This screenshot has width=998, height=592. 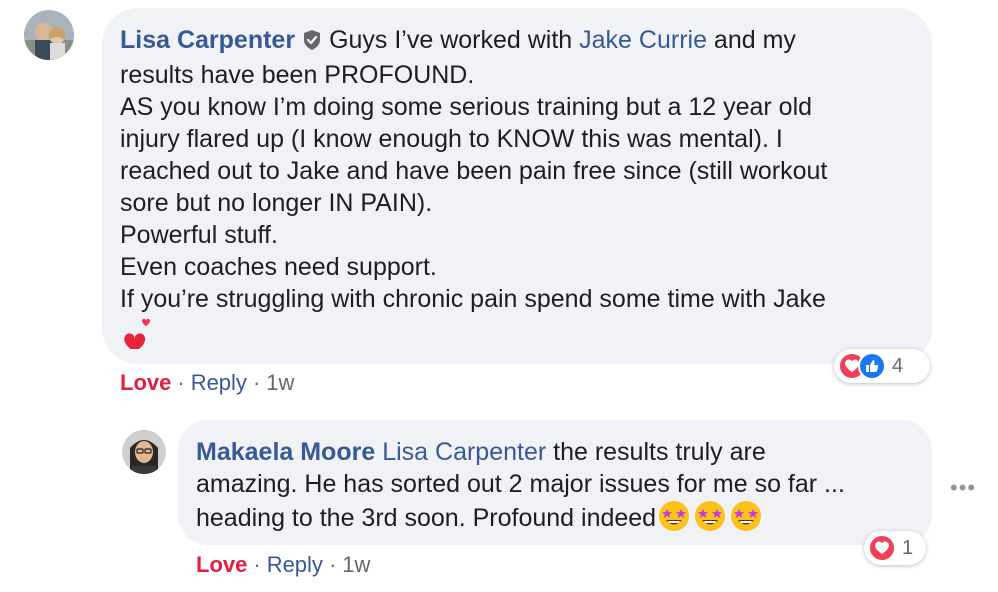 What do you see at coordinates (276, 203) in the screenshot?
I see `comment-line: sore but no longer IN PAIN).` at bounding box center [276, 203].